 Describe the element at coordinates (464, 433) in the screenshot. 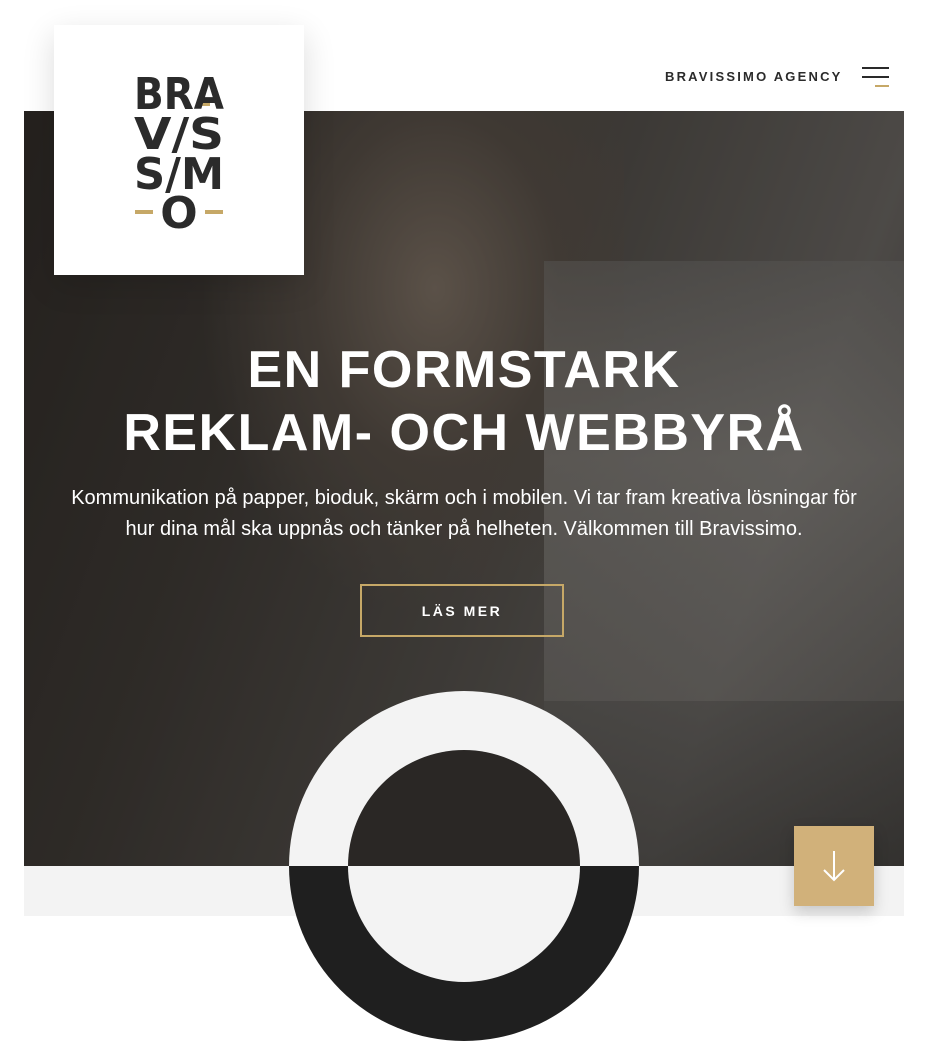

I see `hero-title-line-2: REKLAM- OCH WEBBYRÅ` at that location.